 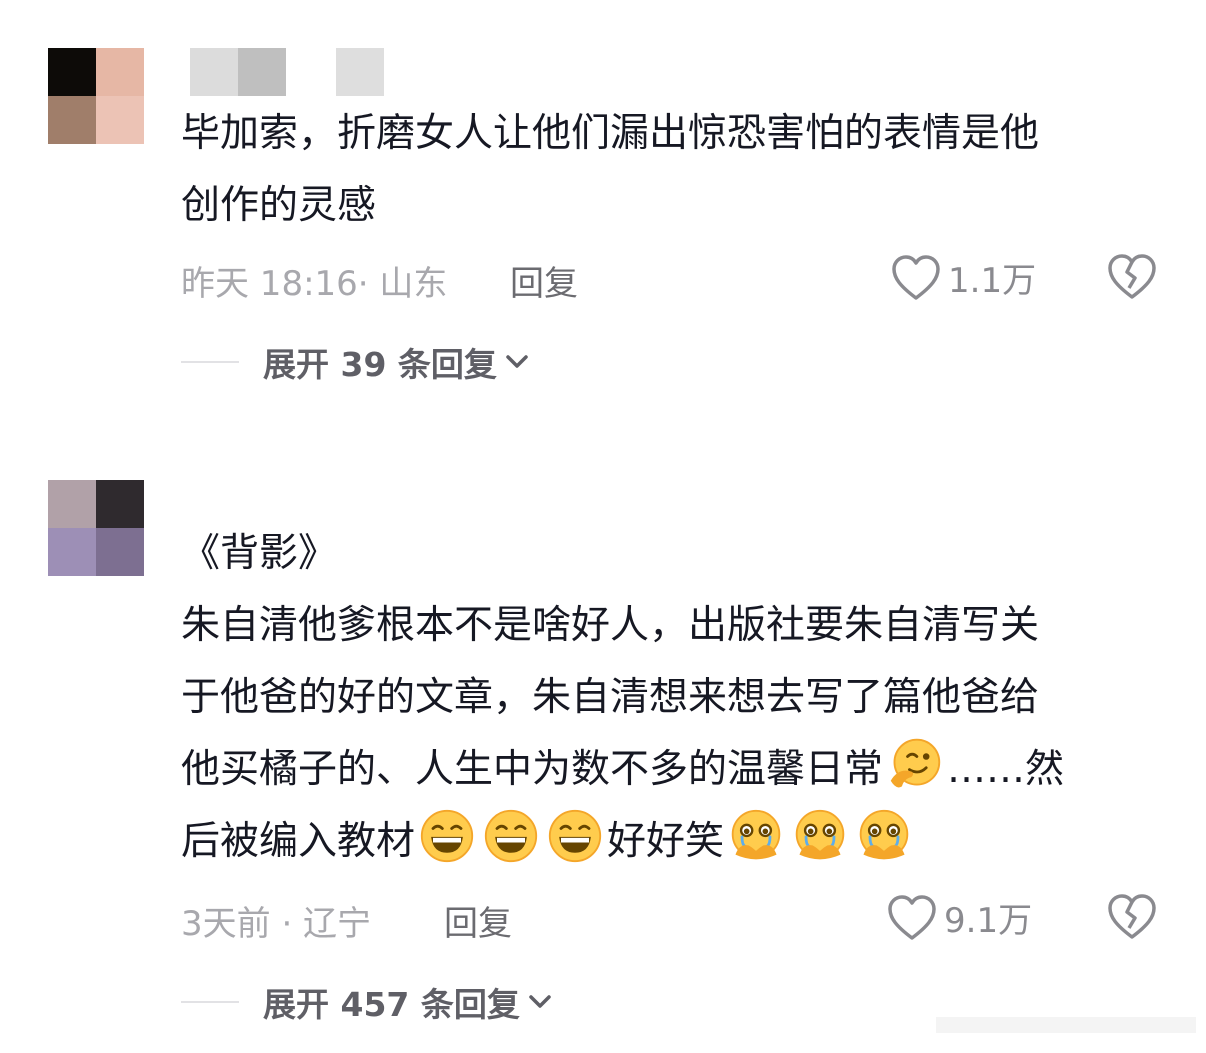 I want to click on comment-timestamp-location: 3天前 · 辽宁, so click(x=276, y=924).